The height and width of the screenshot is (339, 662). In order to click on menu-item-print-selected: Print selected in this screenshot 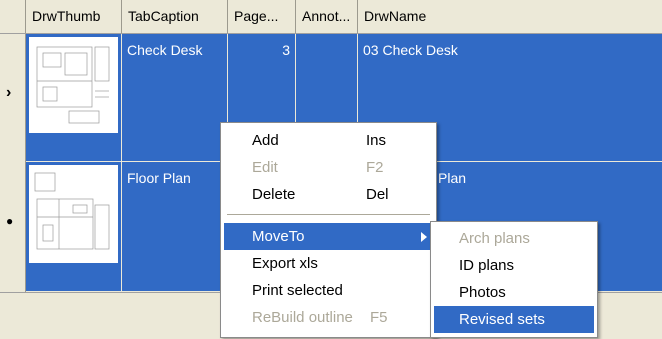, I will do `click(328, 290)`.